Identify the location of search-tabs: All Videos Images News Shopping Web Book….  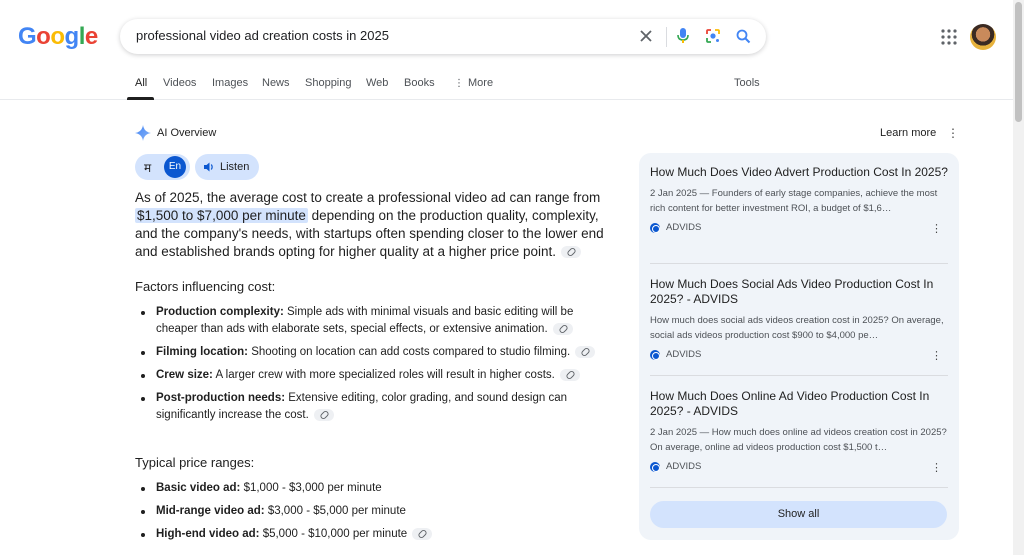
(512, 85).